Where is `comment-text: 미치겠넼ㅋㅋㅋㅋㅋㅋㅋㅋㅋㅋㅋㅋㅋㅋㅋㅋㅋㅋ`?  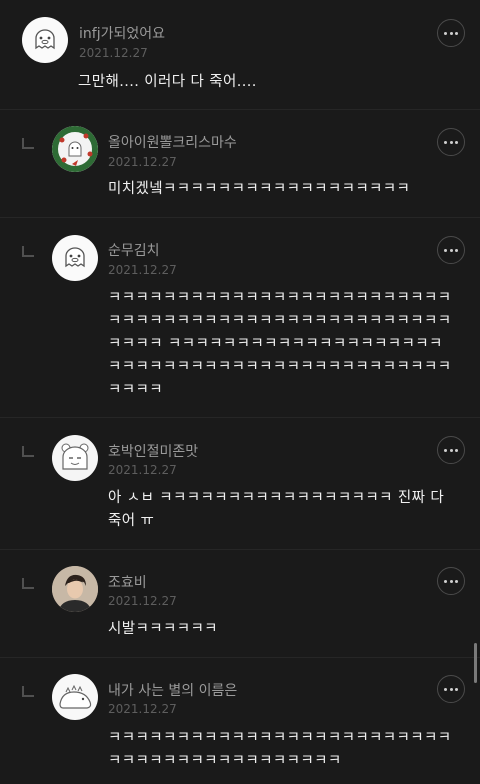 comment-text: 미치겠넼ㅋㅋㅋㅋㅋㅋㅋㅋㅋㅋㅋㅋㅋㅋㅋㅋㅋㅋ is located at coordinates (259, 189).